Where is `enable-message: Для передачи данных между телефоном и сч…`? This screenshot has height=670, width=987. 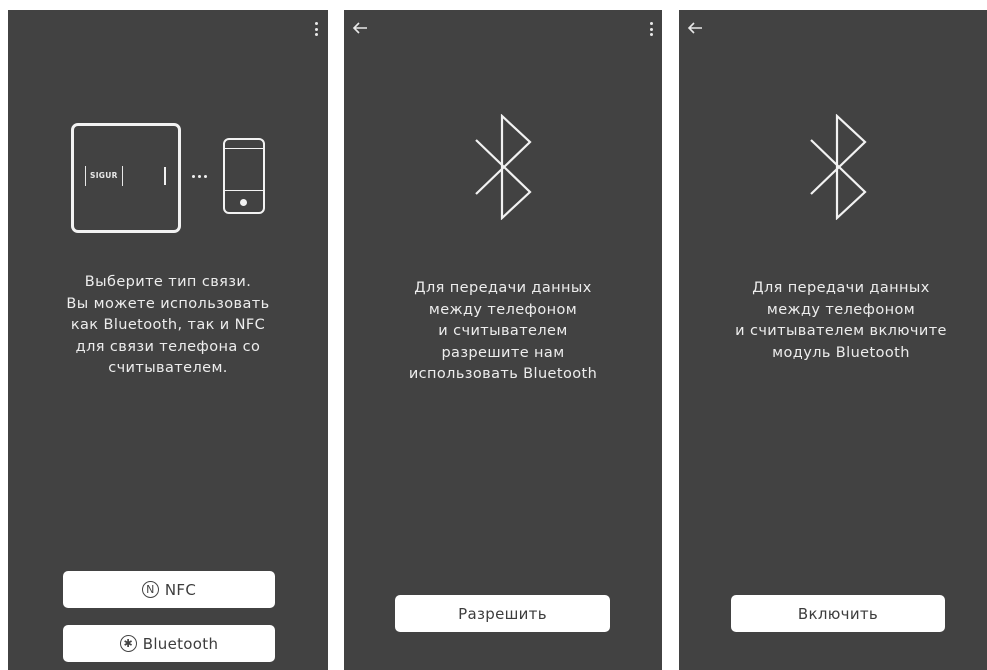
enable-message: Для передачи данных между телефоном и сч… is located at coordinates (841, 320).